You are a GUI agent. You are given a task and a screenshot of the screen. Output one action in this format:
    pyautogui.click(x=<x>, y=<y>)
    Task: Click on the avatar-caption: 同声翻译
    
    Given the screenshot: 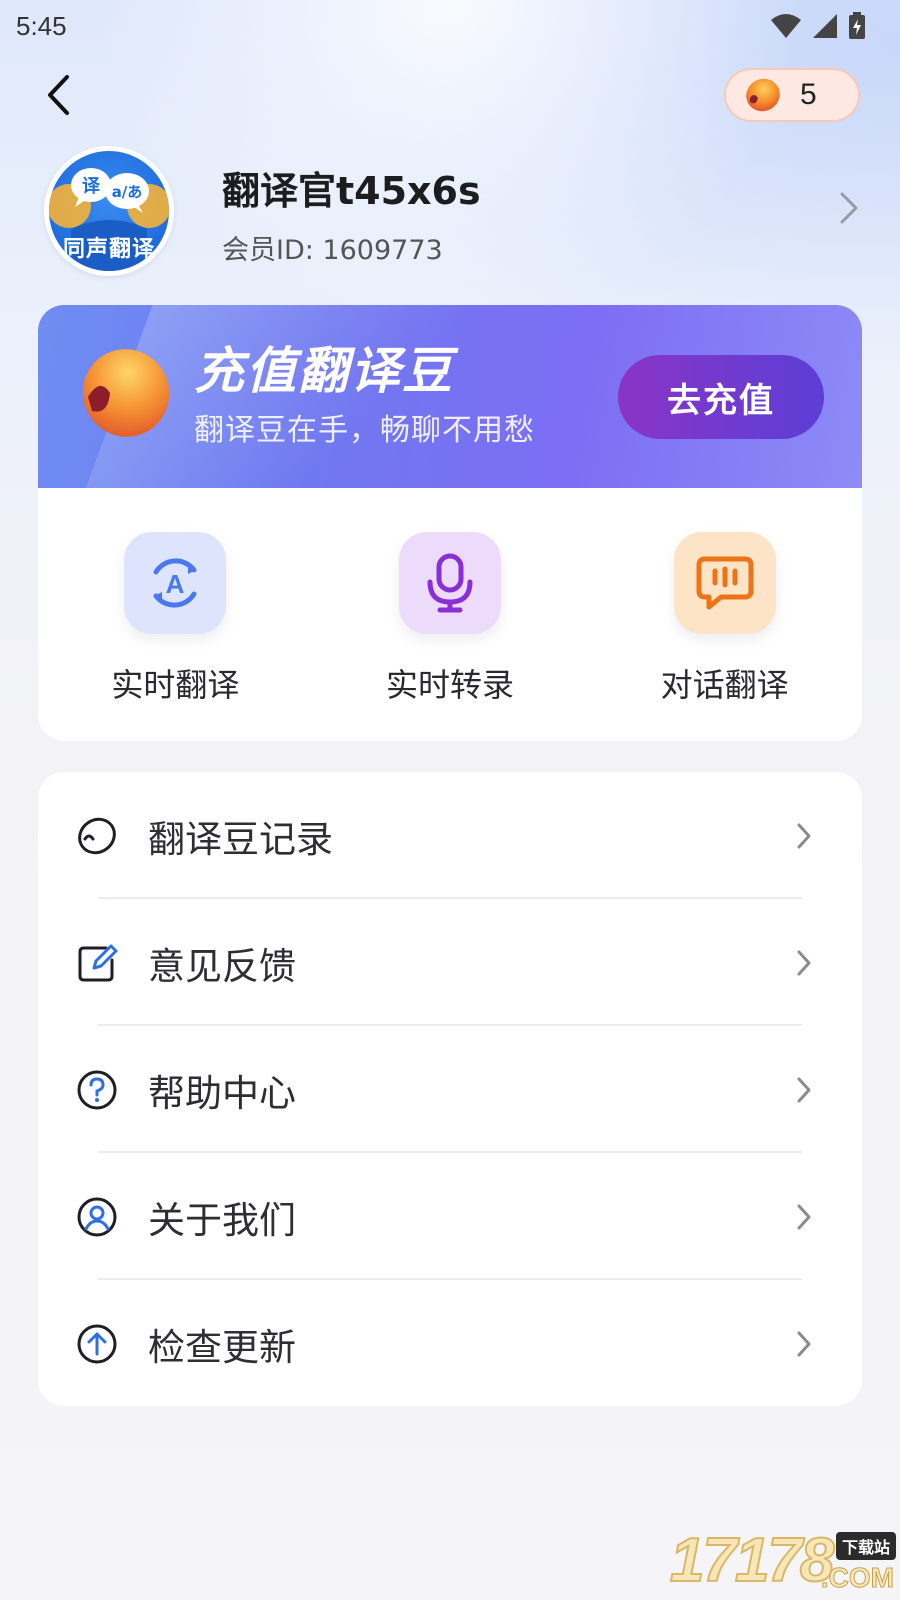 What is the action you would take?
    pyautogui.click(x=108, y=249)
    